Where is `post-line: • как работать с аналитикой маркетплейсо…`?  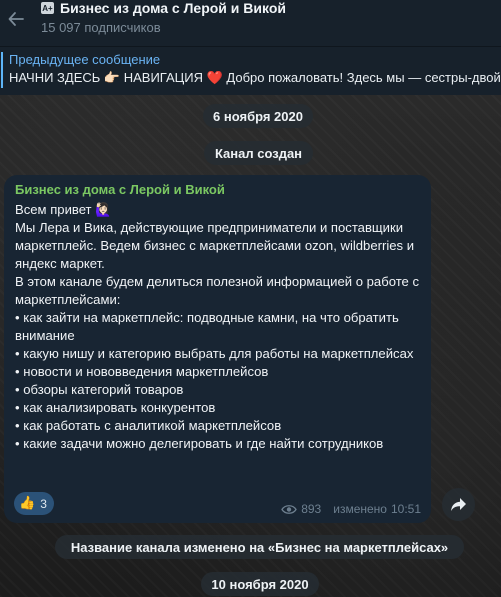 post-line: • как работать с аналитикой маркетплейсо… is located at coordinates (148, 425).